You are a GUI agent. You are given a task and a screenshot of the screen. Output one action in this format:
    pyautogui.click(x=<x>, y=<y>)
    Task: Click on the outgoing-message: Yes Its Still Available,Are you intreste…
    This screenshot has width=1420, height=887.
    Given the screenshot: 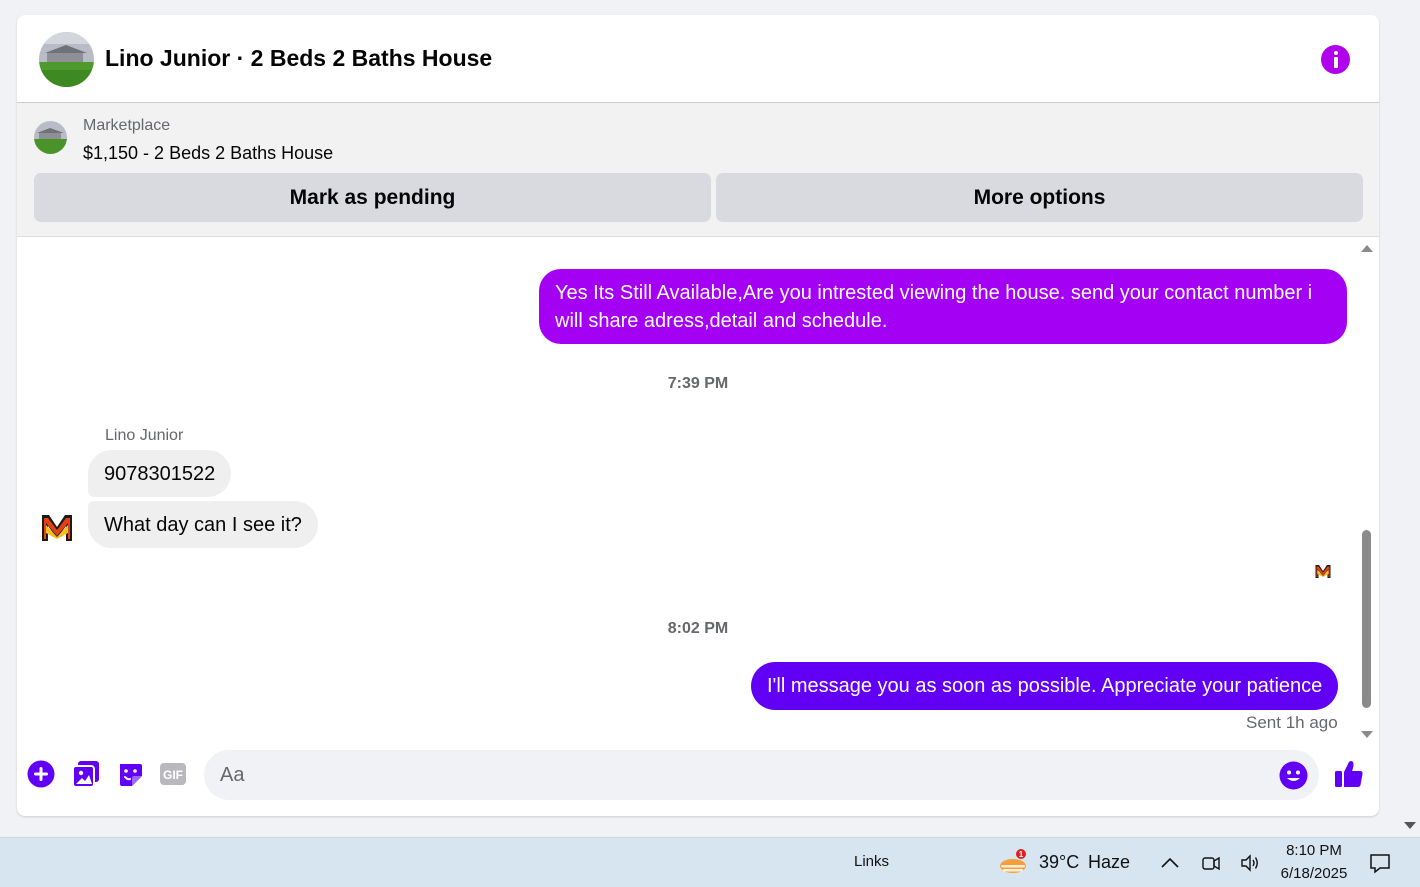 What is the action you would take?
    pyautogui.click(x=943, y=306)
    